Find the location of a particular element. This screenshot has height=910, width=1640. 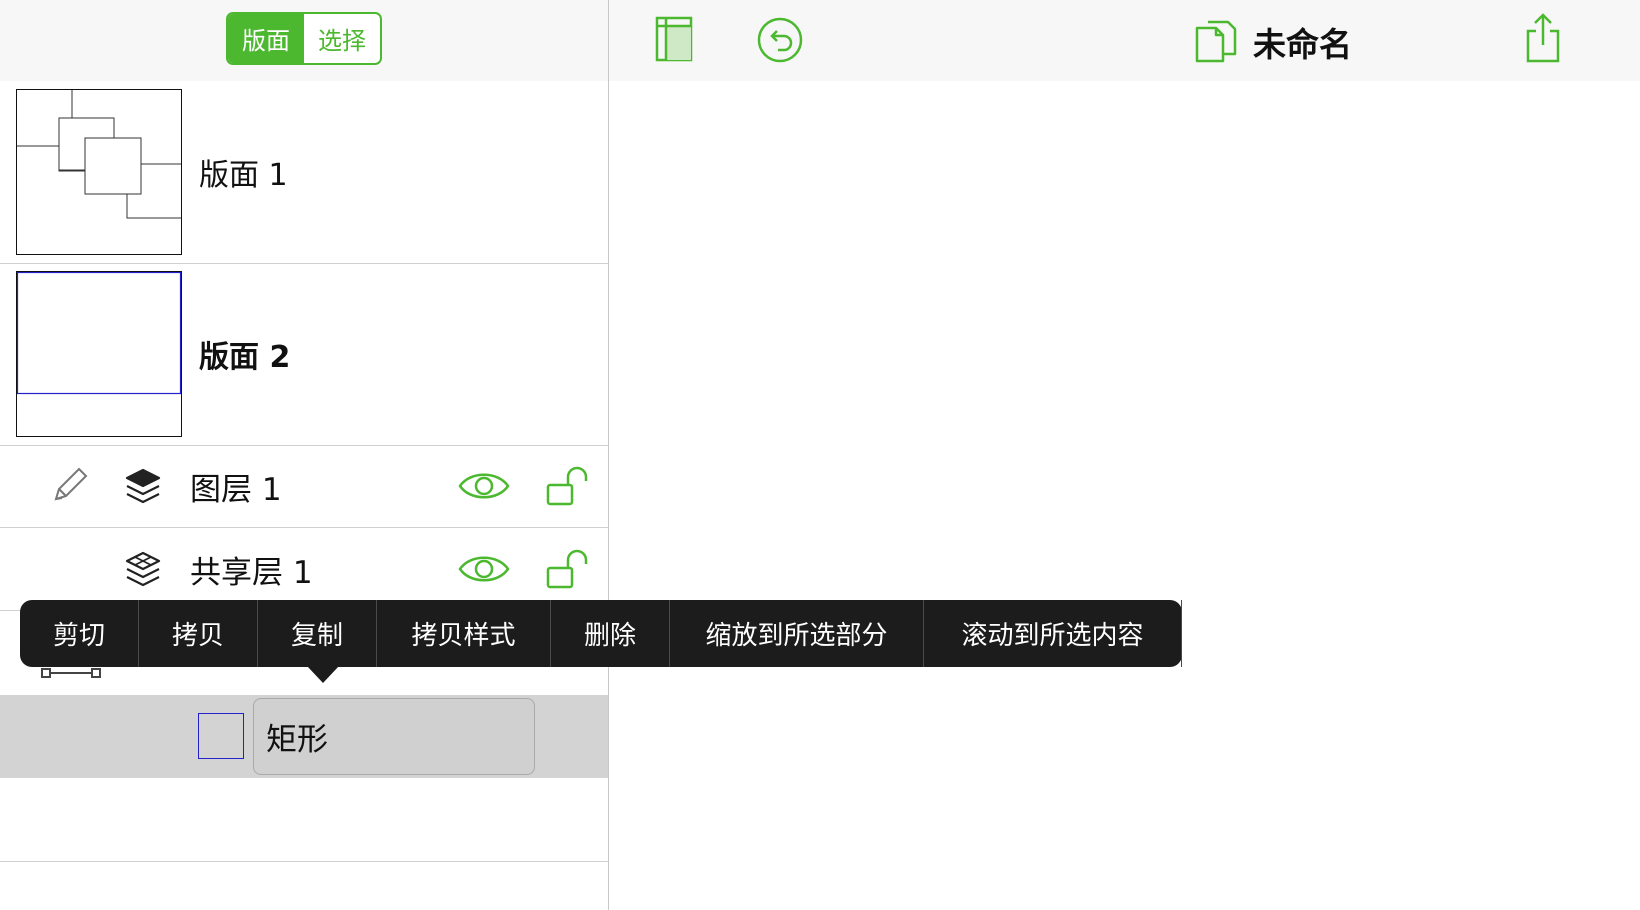

rectangle-shape-icon is located at coordinates (221, 736).